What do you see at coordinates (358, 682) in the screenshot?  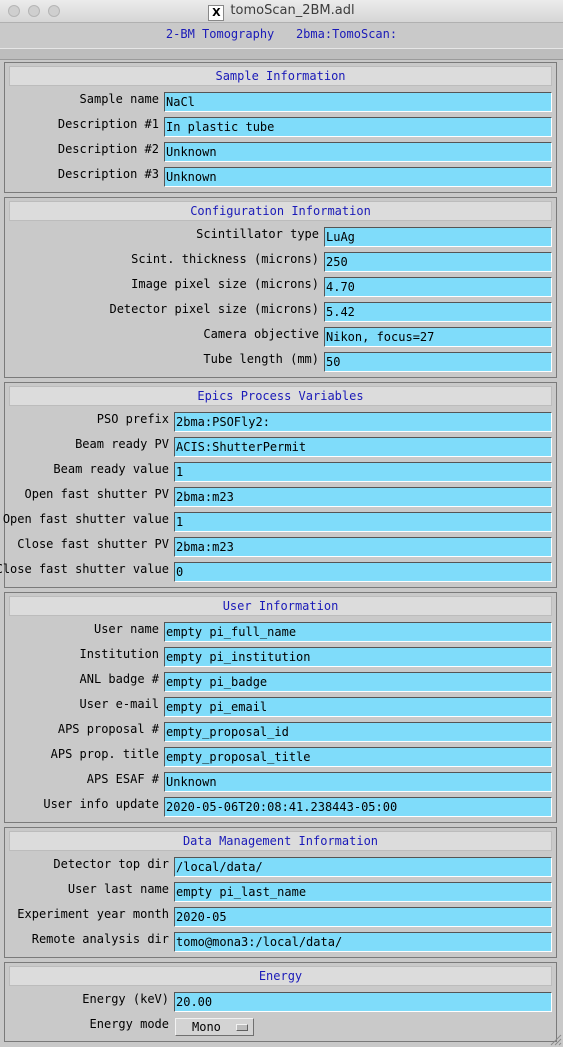 I see `anl-badge-field: empty pi_badge` at bounding box center [358, 682].